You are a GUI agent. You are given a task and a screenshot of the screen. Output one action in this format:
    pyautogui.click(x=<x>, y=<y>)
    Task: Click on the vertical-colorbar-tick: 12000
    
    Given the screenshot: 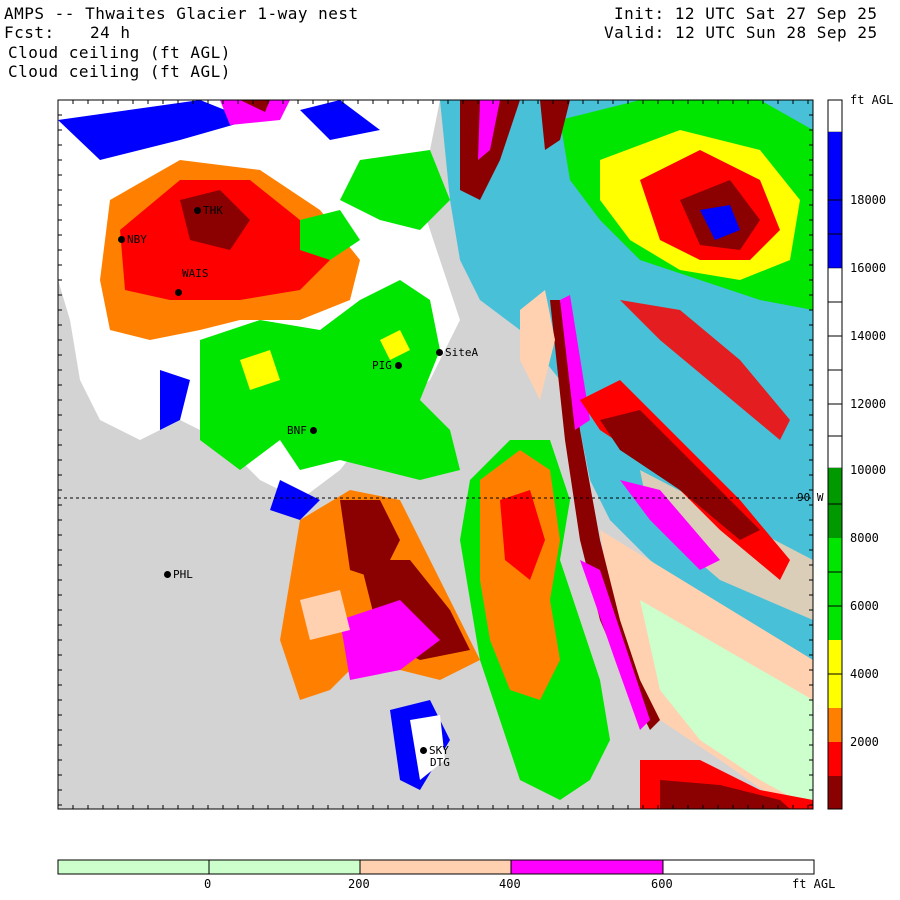 What is the action you would take?
    pyautogui.click(x=868, y=404)
    